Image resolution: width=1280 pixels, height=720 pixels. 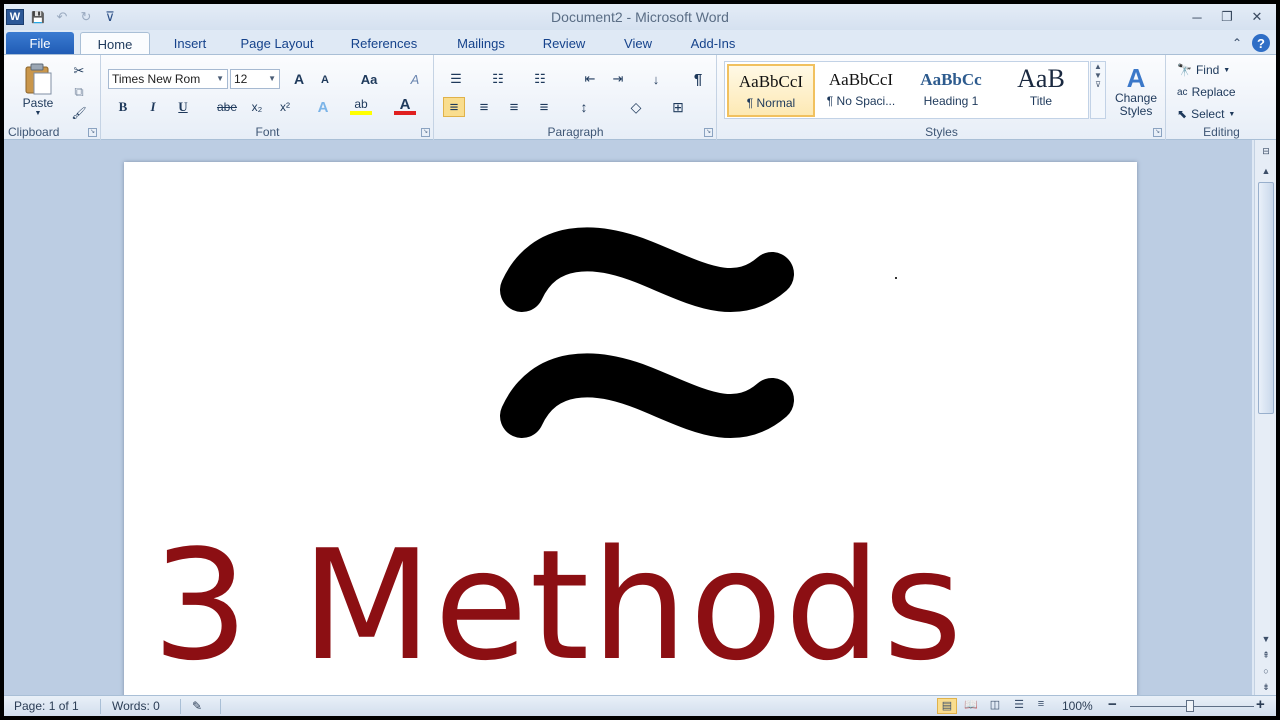 What do you see at coordinates (971, 706) in the screenshot?
I see `full-screen-reading-icon: 📖` at bounding box center [971, 706].